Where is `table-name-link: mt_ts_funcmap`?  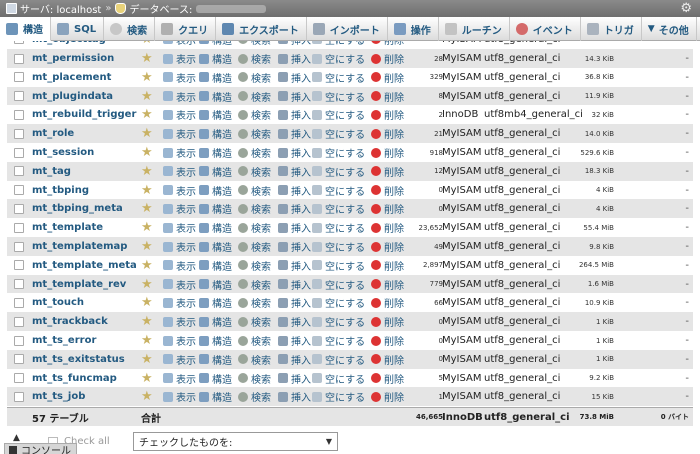 table-name-link: mt_ts_funcmap is located at coordinates (74, 378).